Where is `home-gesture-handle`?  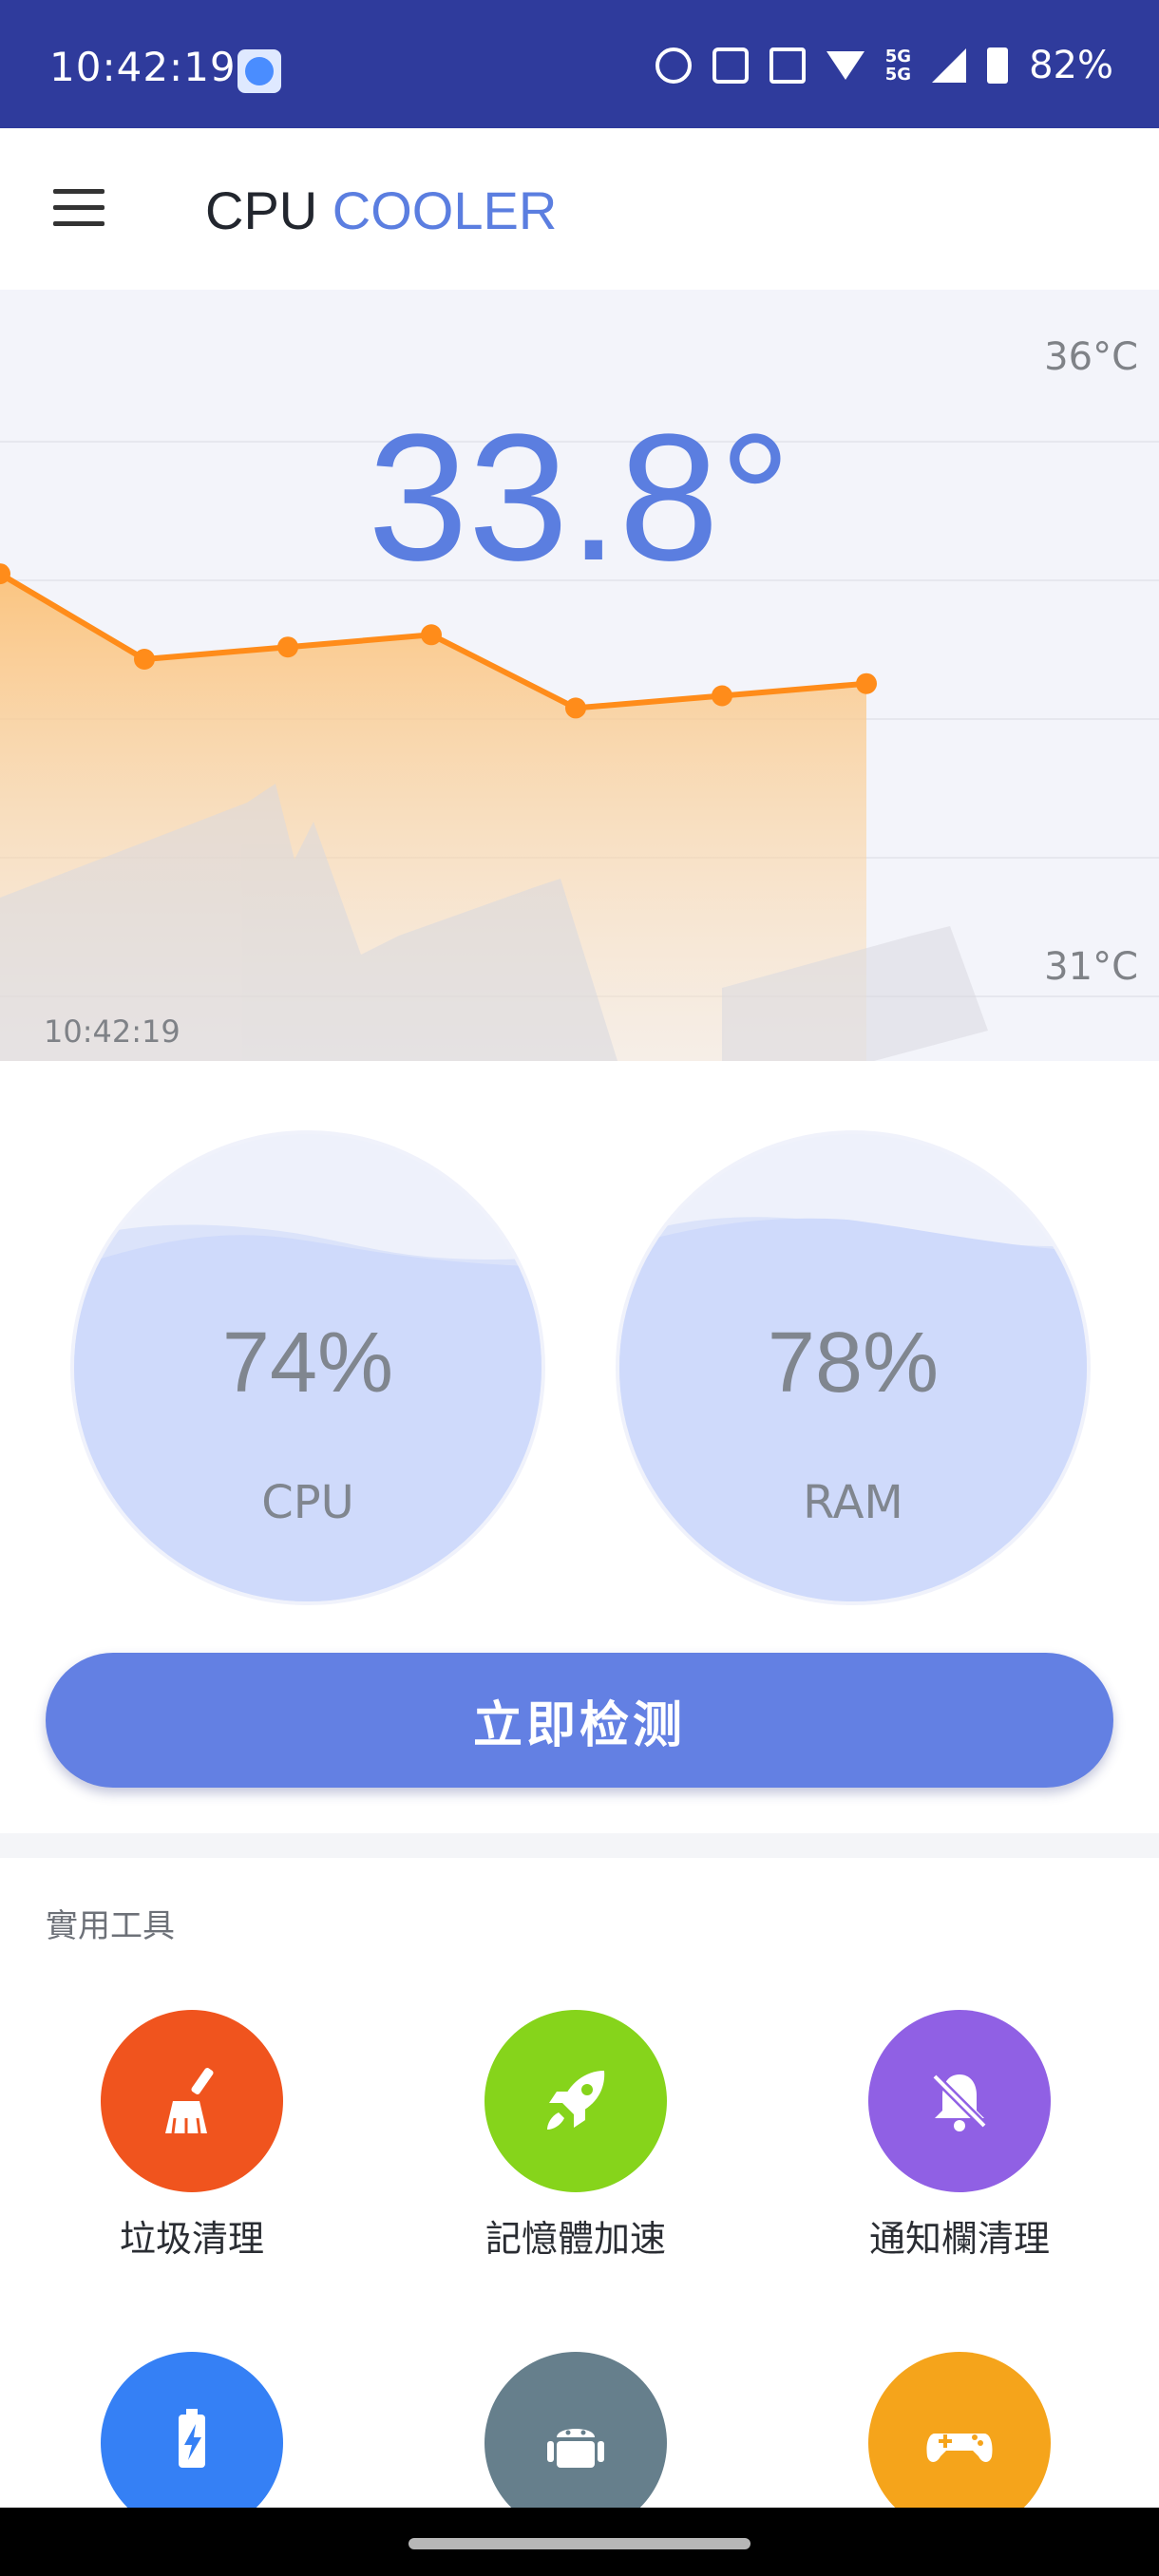 home-gesture-handle is located at coordinates (579, 2543).